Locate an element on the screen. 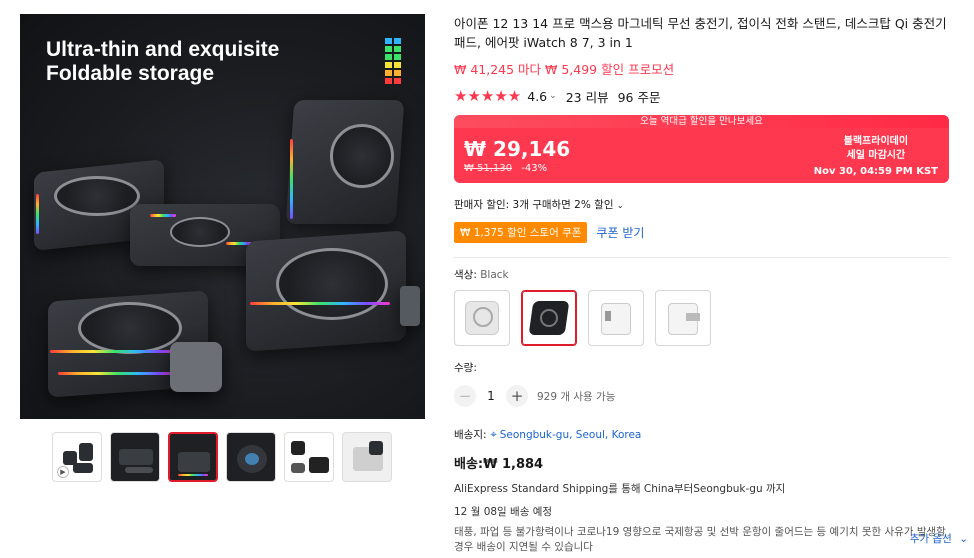  color-label: 색상: is located at coordinates (465, 275).